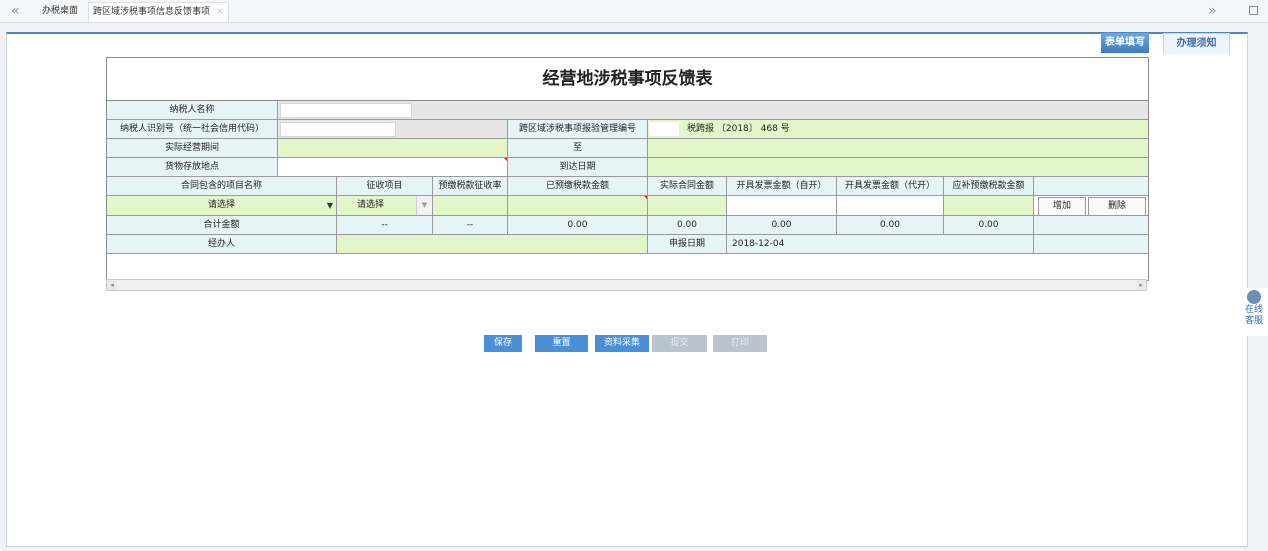 The height and width of the screenshot is (551, 1268). What do you see at coordinates (561, 343) in the screenshot?
I see `reset-button: 重置` at bounding box center [561, 343].